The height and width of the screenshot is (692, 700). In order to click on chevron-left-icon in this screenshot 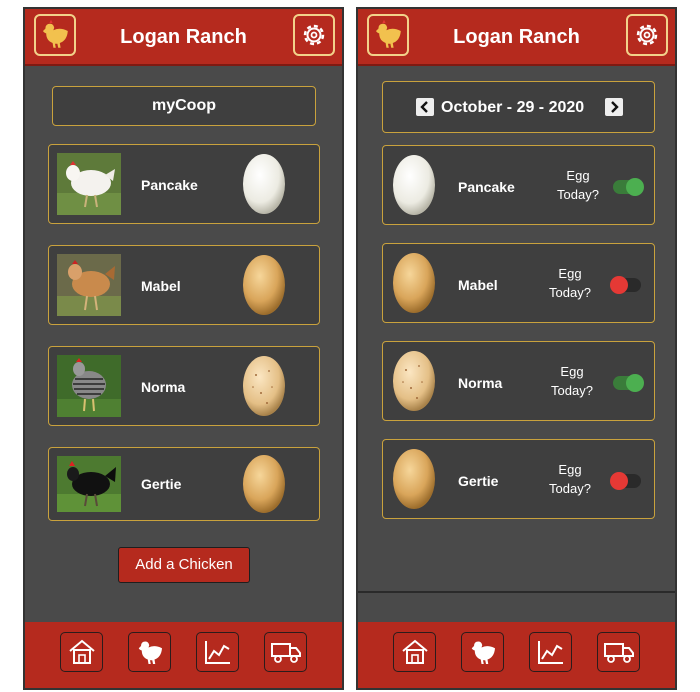, I will do `click(424, 107)`.